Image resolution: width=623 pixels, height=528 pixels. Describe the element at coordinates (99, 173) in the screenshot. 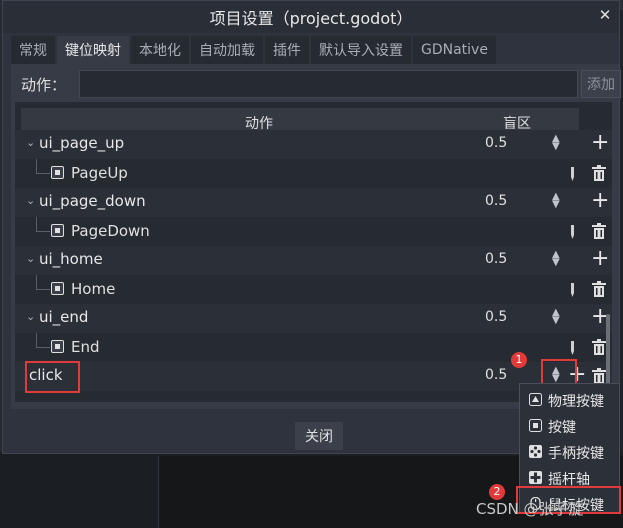

I see `event-name: PageUp` at that location.